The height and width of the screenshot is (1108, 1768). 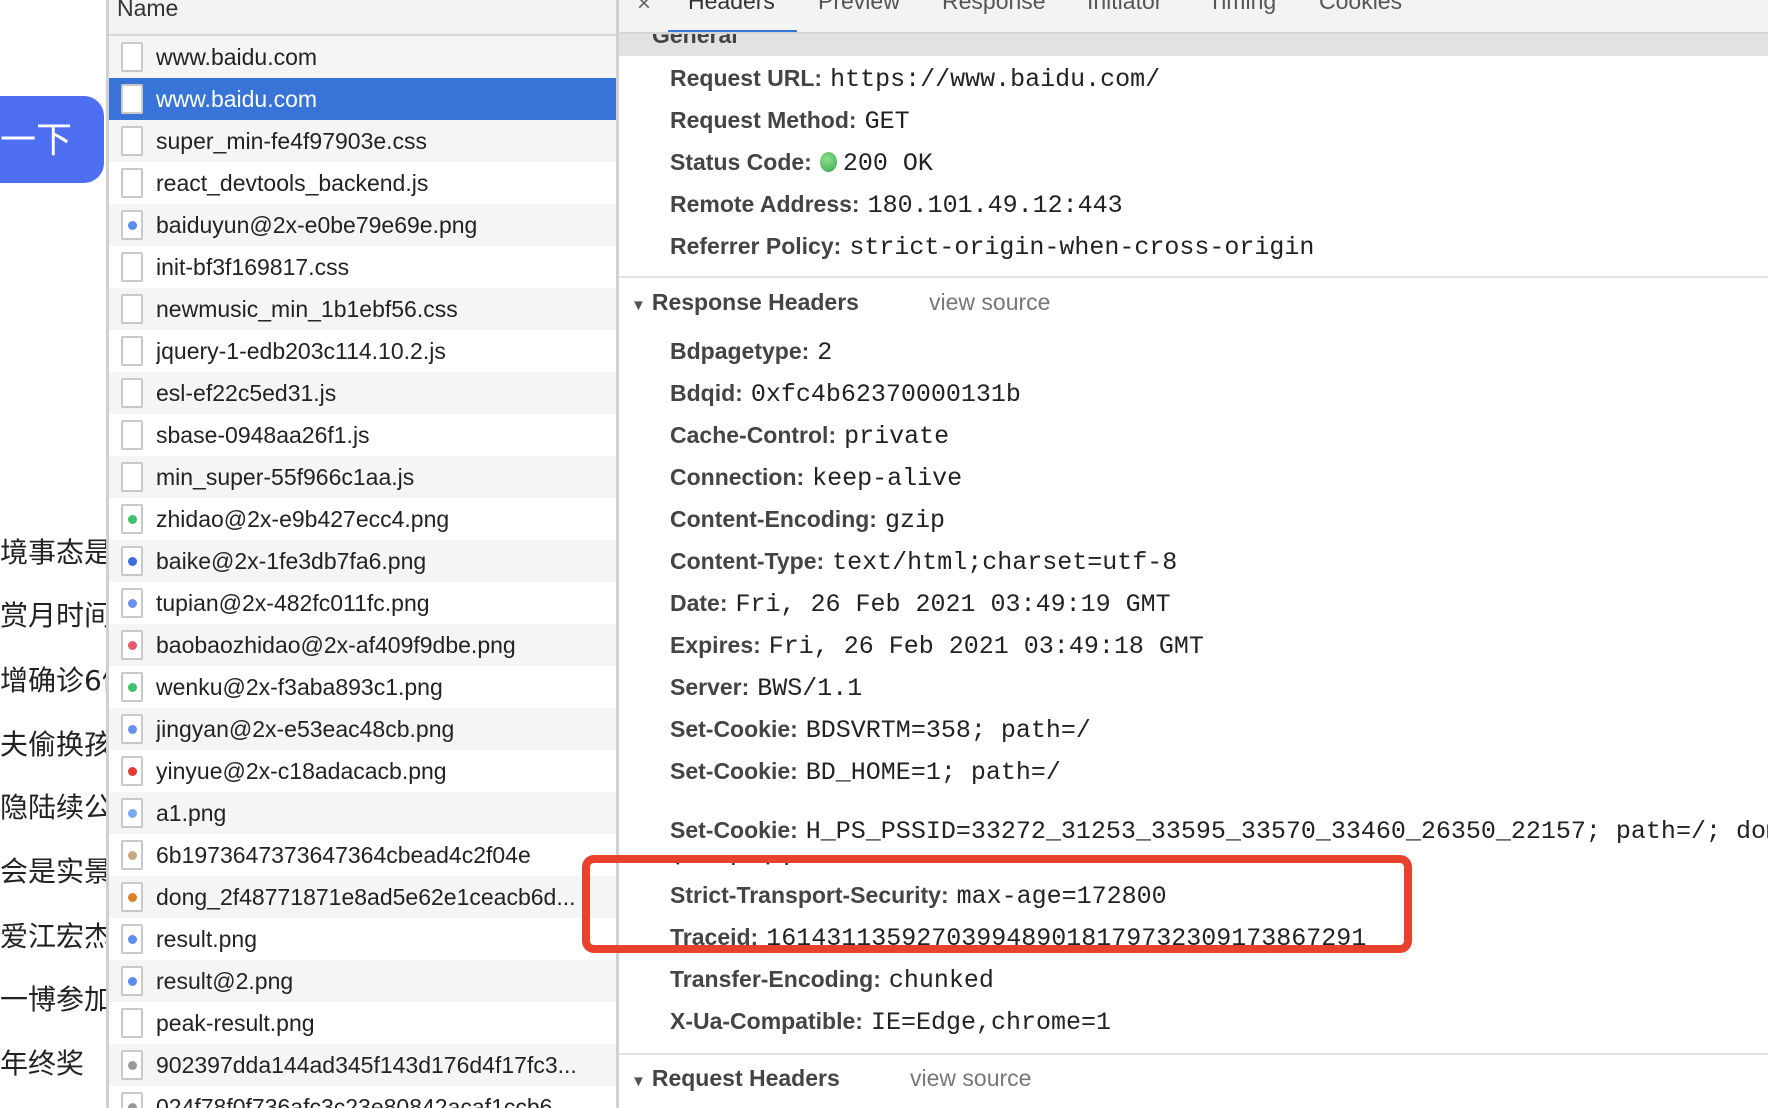 I want to click on news-headline: 会是实景拍, so click(x=53, y=870).